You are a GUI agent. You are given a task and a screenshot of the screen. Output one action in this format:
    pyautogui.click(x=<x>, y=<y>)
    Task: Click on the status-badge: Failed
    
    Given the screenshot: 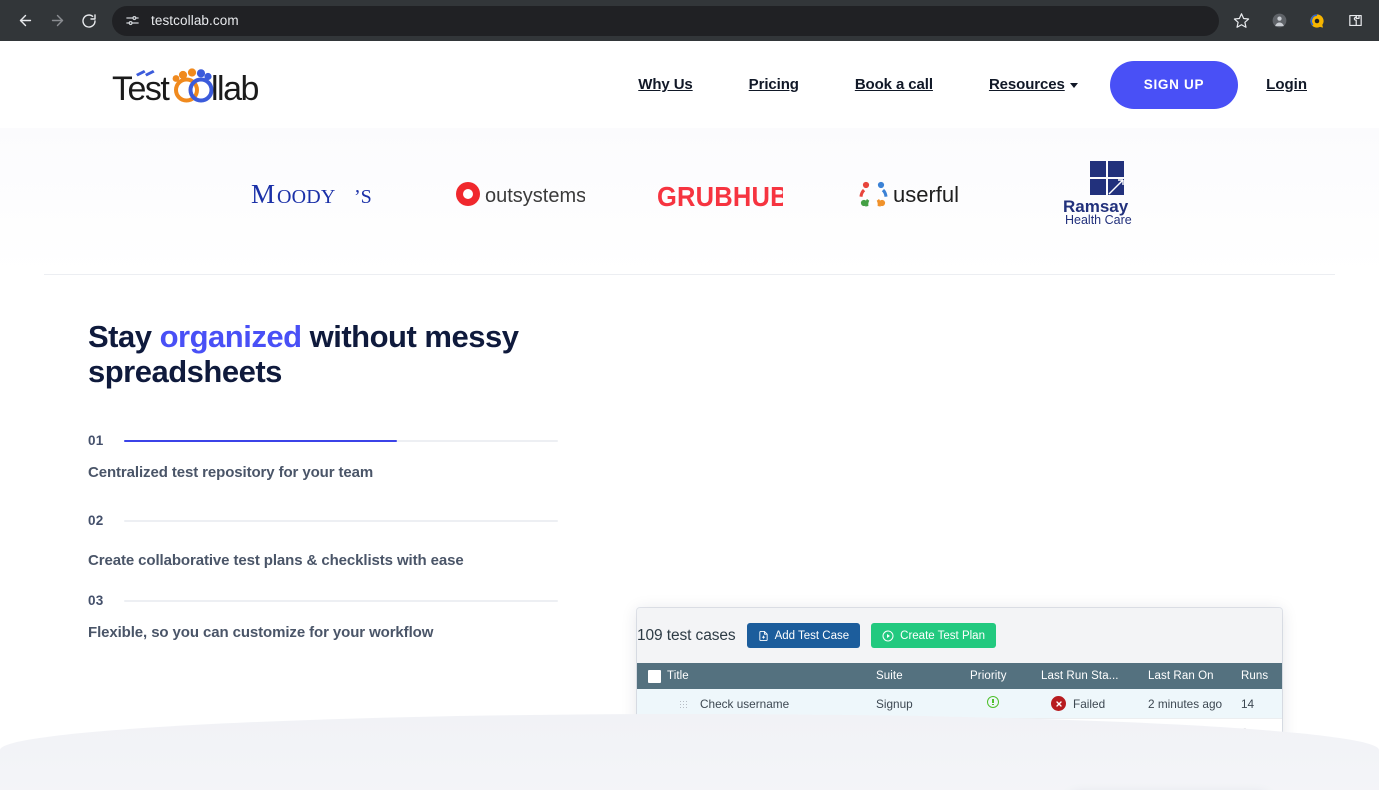 What is the action you would take?
    pyautogui.click(x=1092, y=703)
    